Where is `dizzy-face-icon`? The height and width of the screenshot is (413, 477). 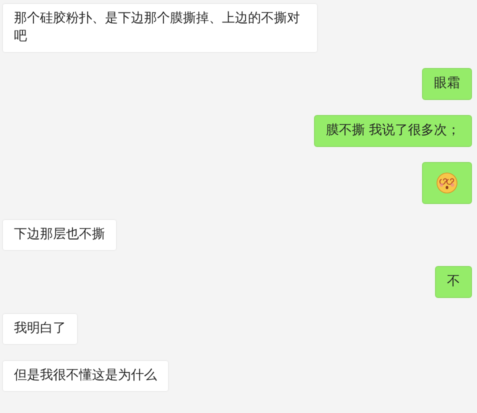 dizzy-face-icon is located at coordinates (447, 183).